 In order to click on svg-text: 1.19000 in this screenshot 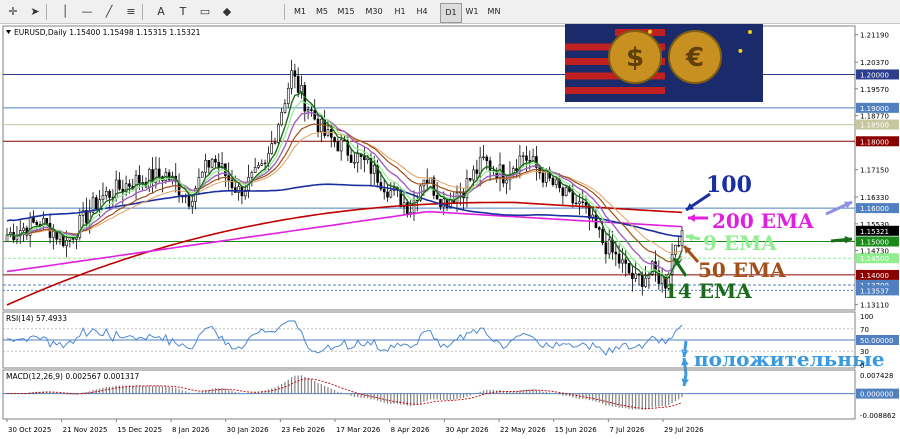, I will do `click(874, 109)`.